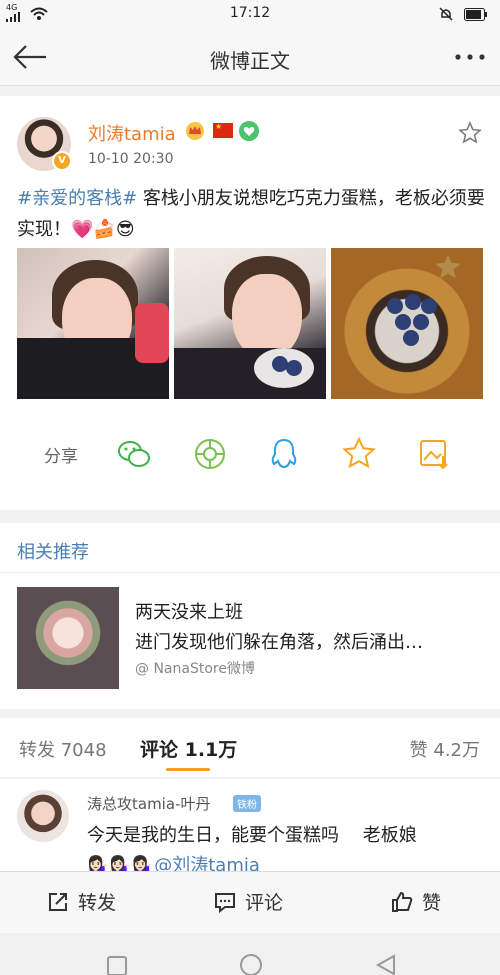  What do you see at coordinates (117, 965) in the screenshot?
I see `recent-apps-icon` at bounding box center [117, 965].